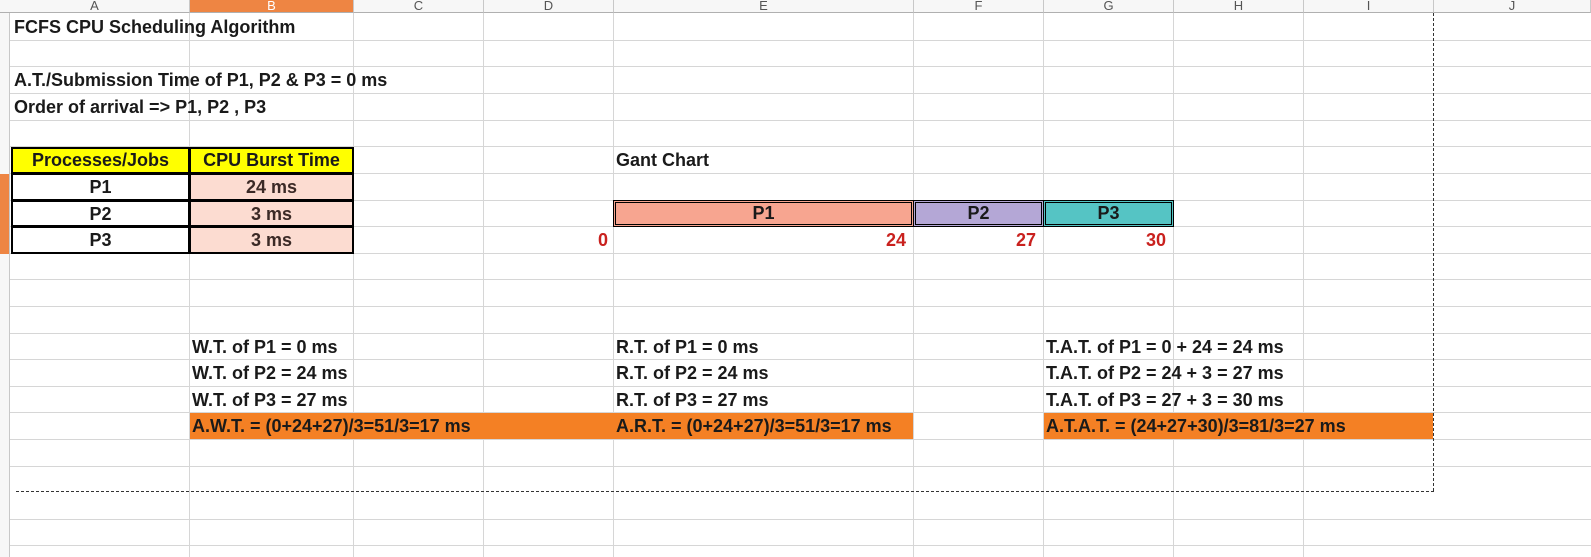 This screenshot has height=557, width=1591. I want to click on gantt-time-24: 24, so click(896, 240).